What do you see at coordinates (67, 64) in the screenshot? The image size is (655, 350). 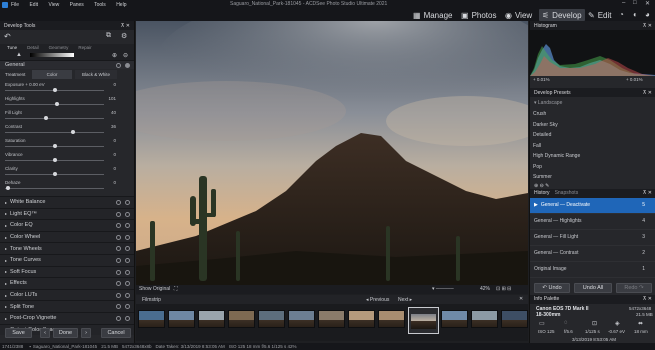 I see `general-section-header: General` at bounding box center [67, 64].